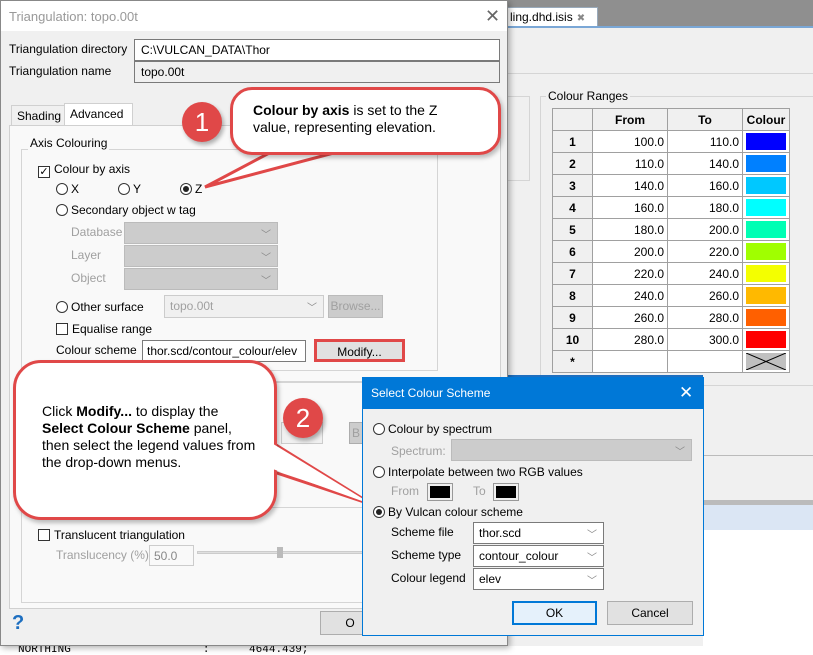 The height and width of the screenshot is (655, 813). I want to click on radio-label: Colour by spectrum, so click(440, 429).